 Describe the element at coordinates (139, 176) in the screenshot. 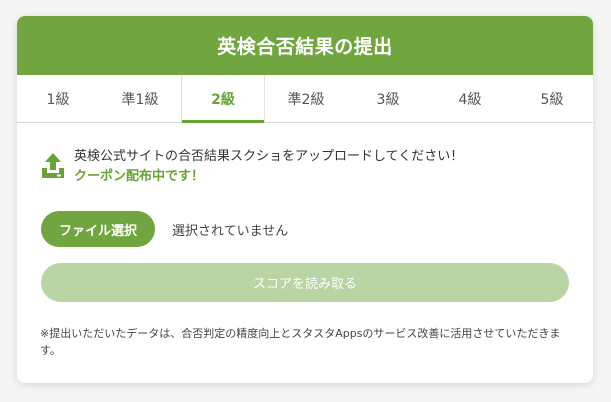

I see `coupon-promo-text: クーポン配布中です！` at that location.